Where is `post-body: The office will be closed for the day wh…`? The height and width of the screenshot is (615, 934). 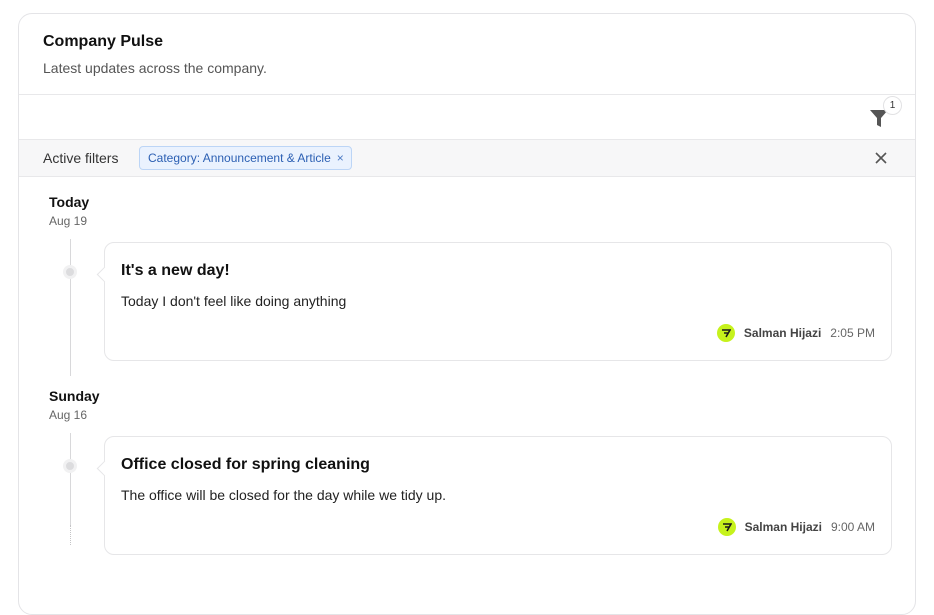 post-body: The office will be closed for the day wh… is located at coordinates (284, 495).